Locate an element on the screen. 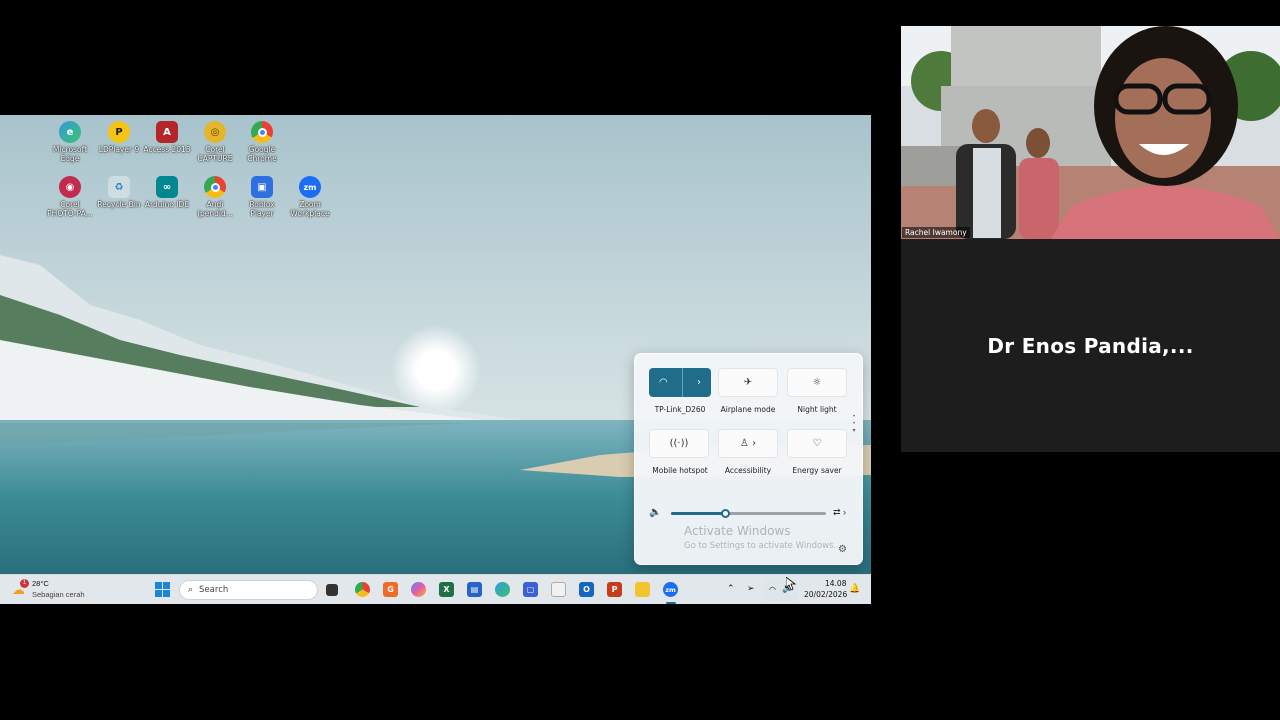 The height and width of the screenshot is (720, 1280). active-app-indicator is located at coordinates (671, 603).